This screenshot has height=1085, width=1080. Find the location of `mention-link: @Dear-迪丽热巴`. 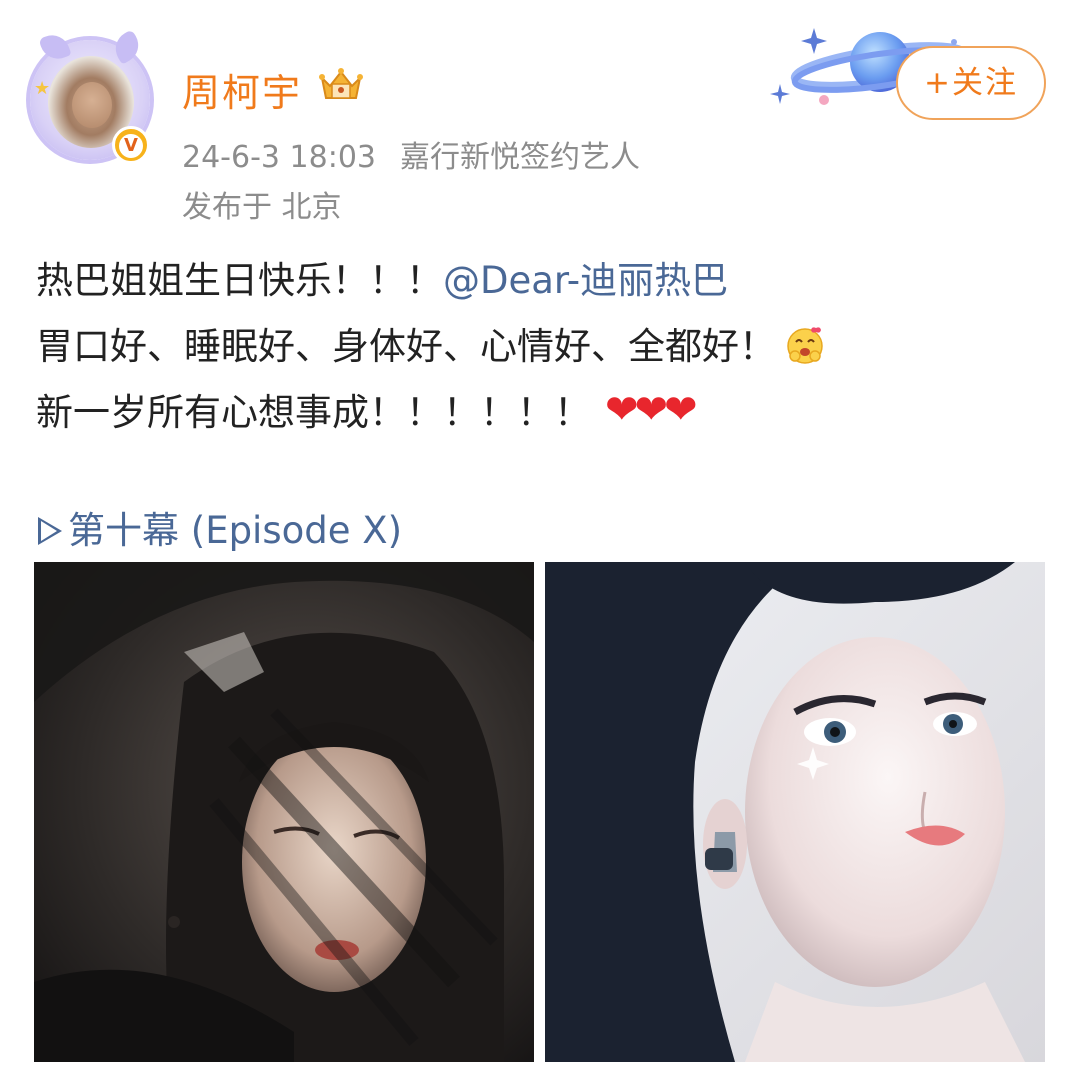

mention-link: @Dear-迪丽热巴 is located at coordinates (585, 280).